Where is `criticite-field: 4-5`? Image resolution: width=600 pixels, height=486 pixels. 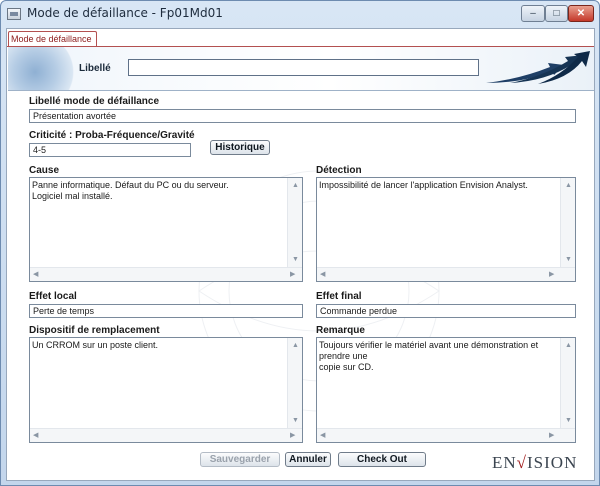
criticite-field: 4-5 is located at coordinates (110, 150).